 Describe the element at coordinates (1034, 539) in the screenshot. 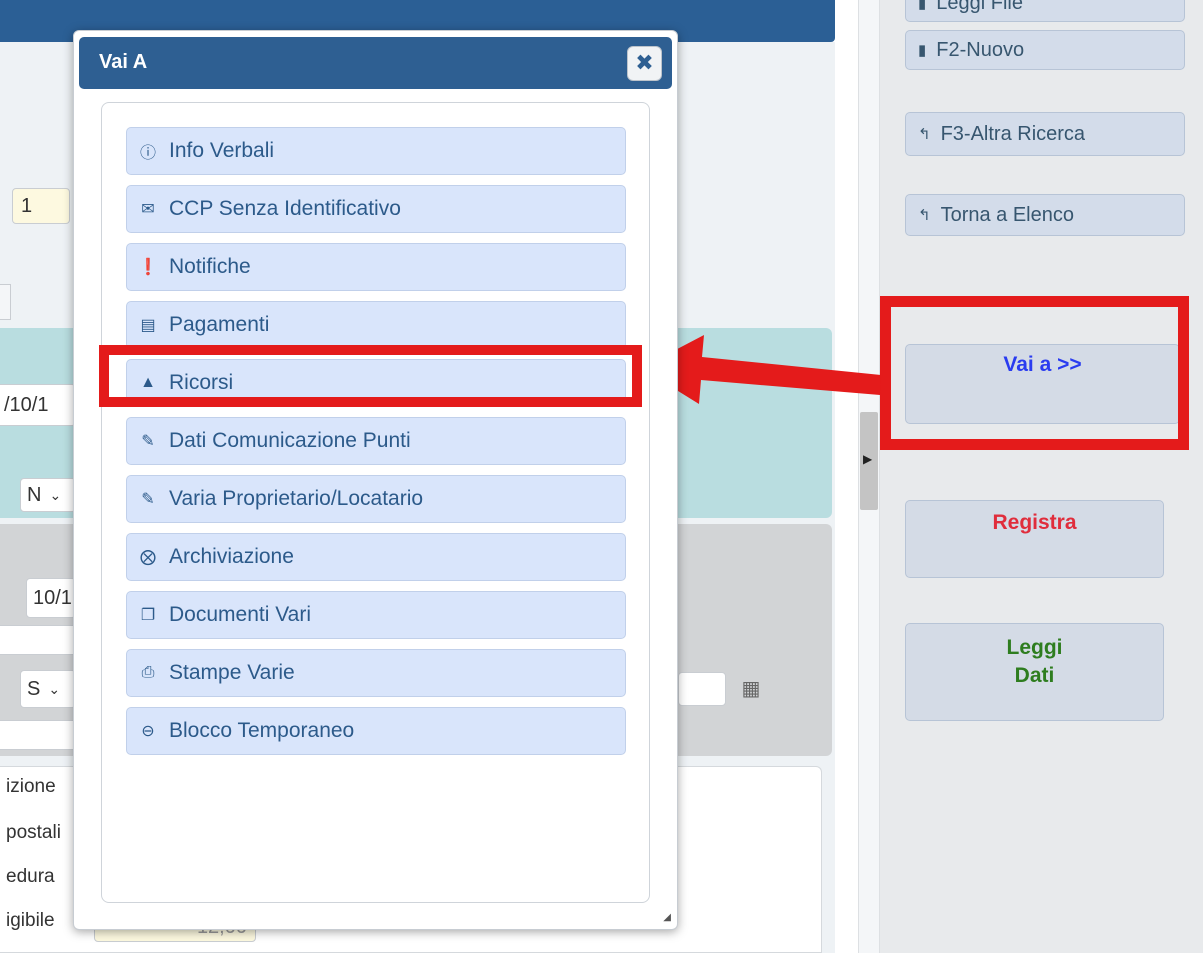

I see `registra-button: Registra` at that location.